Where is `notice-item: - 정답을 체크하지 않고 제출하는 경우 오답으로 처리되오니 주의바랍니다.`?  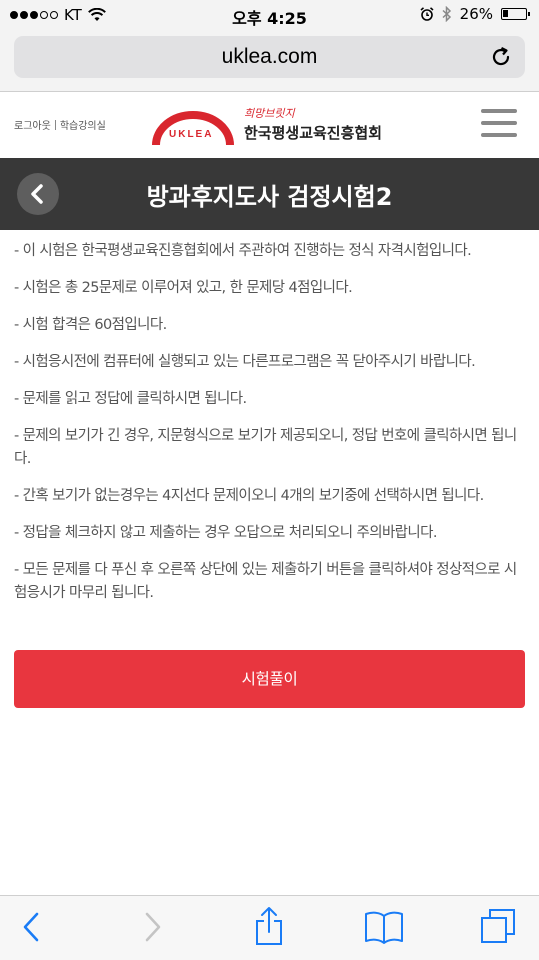 notice-item: - 정답을 체크하지 않고 제출하는 경우 오답으로 처리되오니 주의바랍니다. is located at coordinates (226, 533).